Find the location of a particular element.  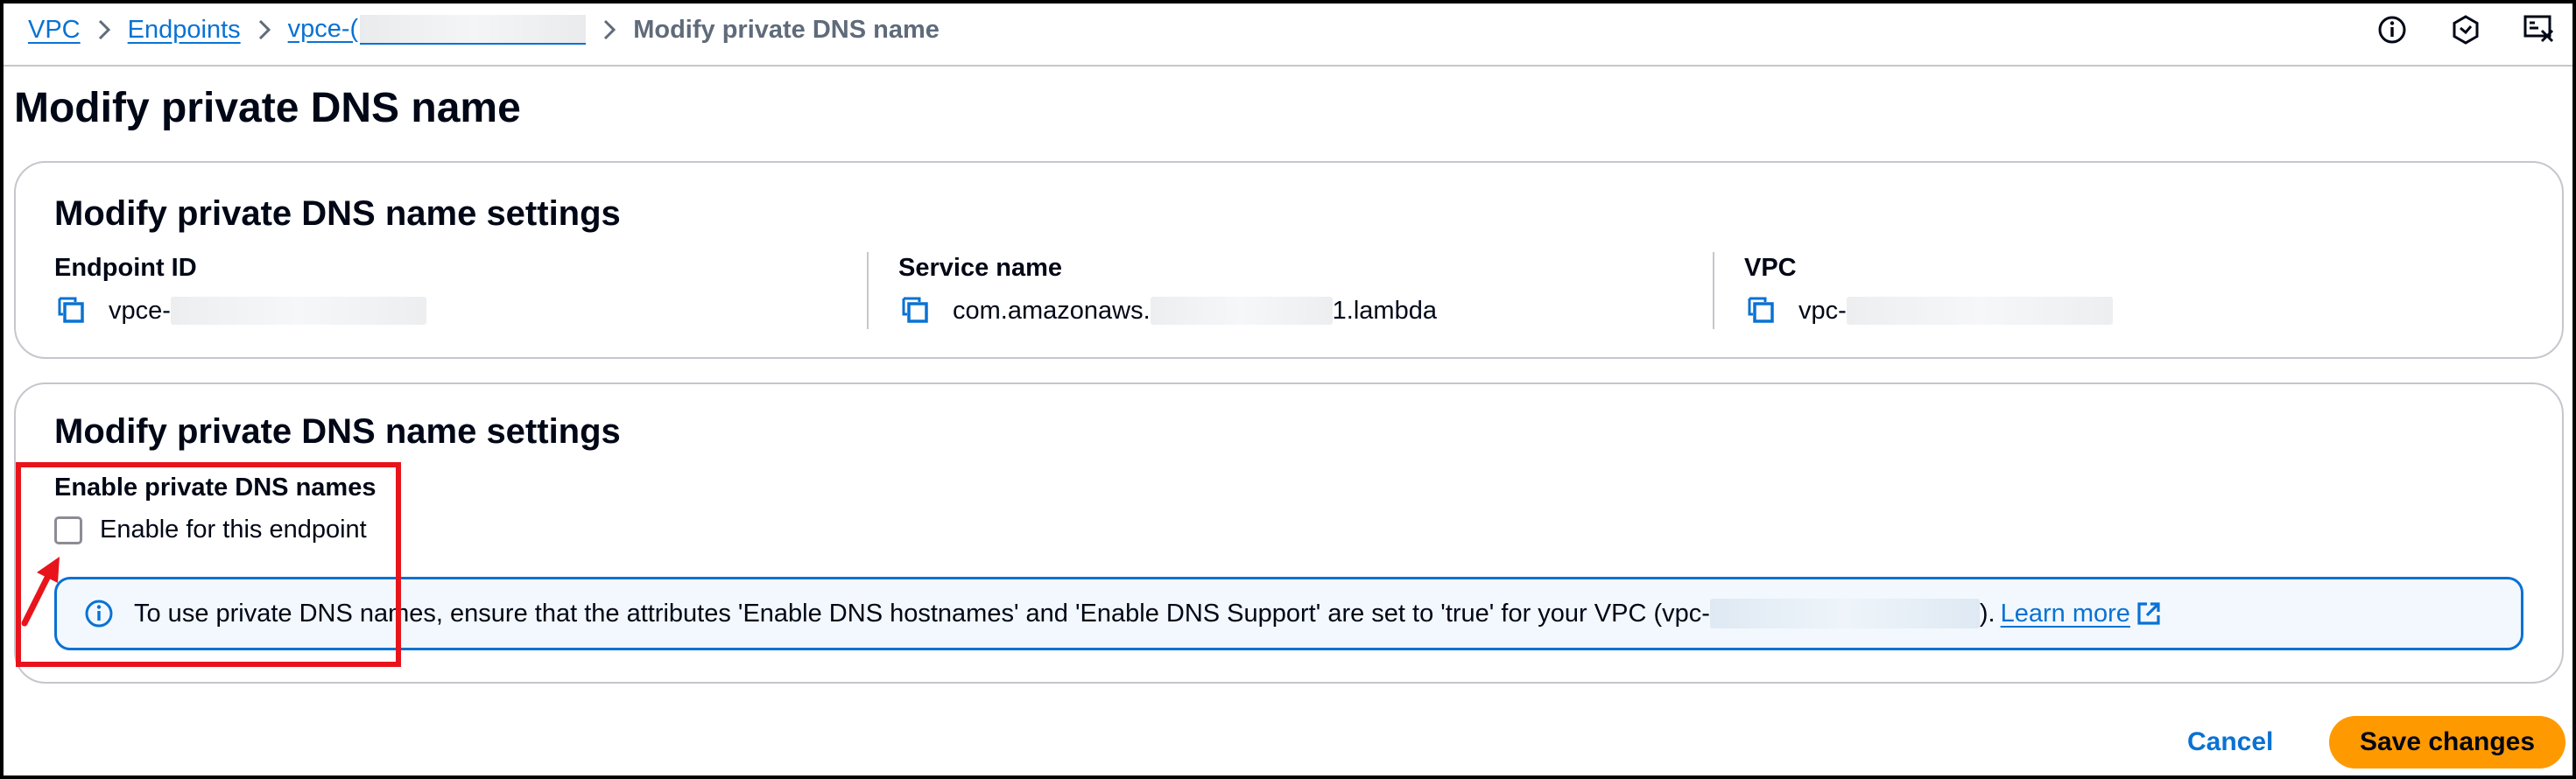

service-name-field: Service name com.amazonaws. 1.lambda is located at coordinates (1167, 293).